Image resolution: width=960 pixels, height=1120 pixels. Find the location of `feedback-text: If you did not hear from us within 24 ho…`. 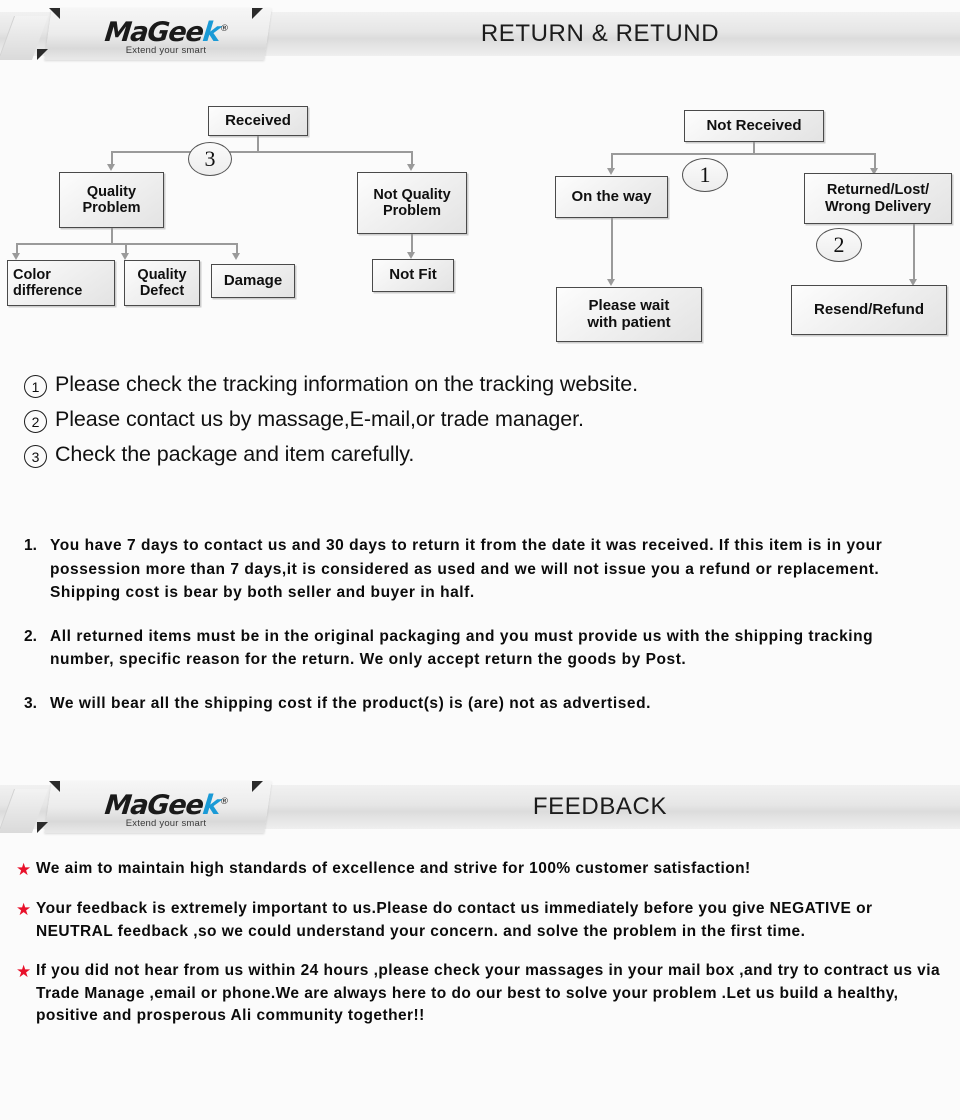

feedback-text: If you did not hear from us within 24 ho… is located at coordinates (488, 993).